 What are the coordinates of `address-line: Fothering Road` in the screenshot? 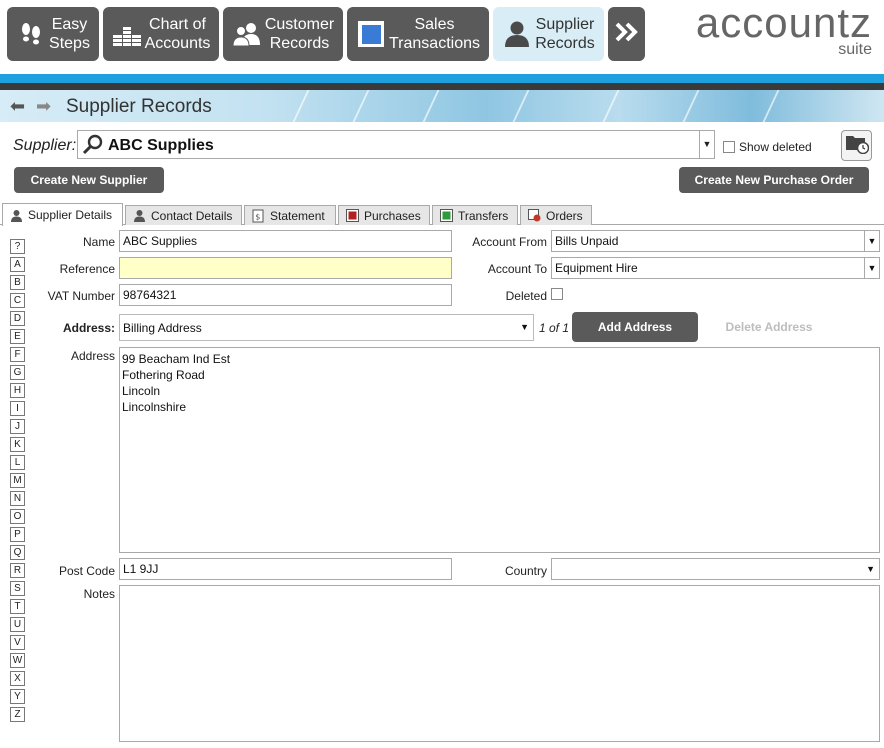 It's located at (163, 375).